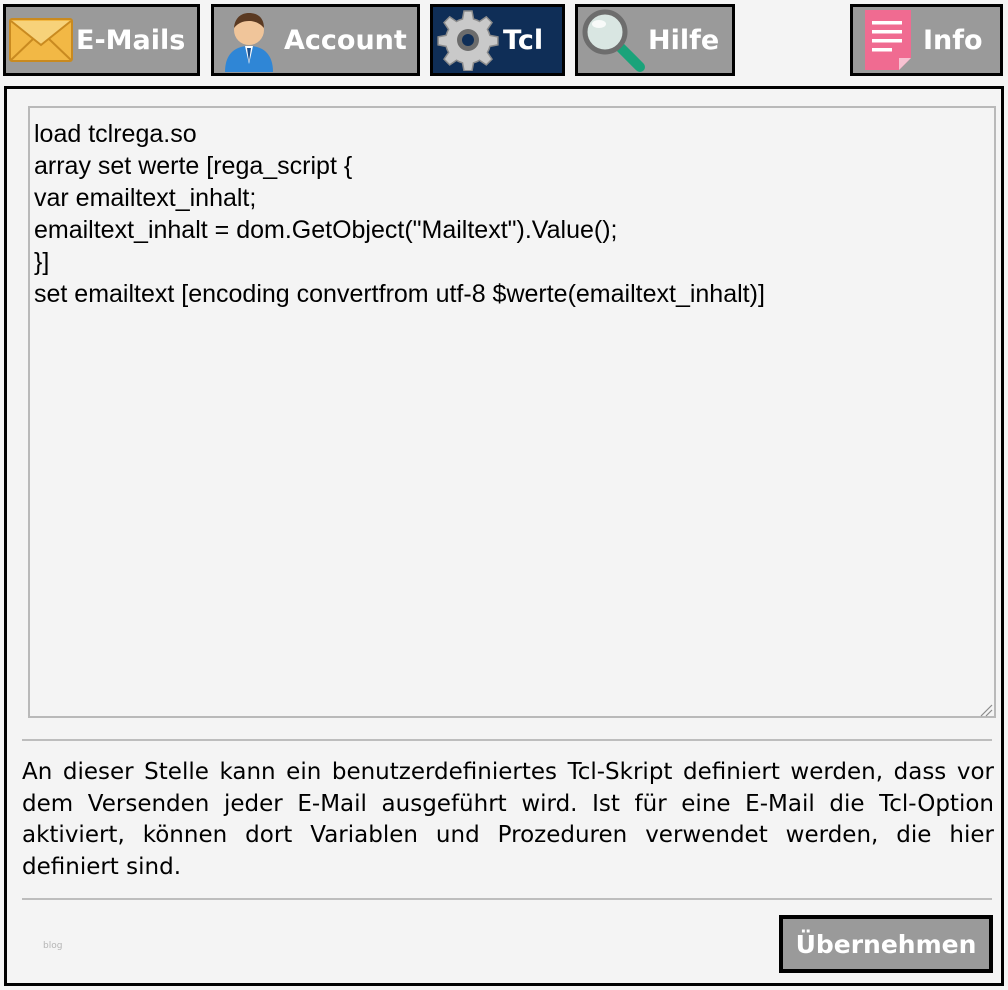  Describe the element at coordinates (888, 40) in the screenshot. I see `note-icon` at that location.